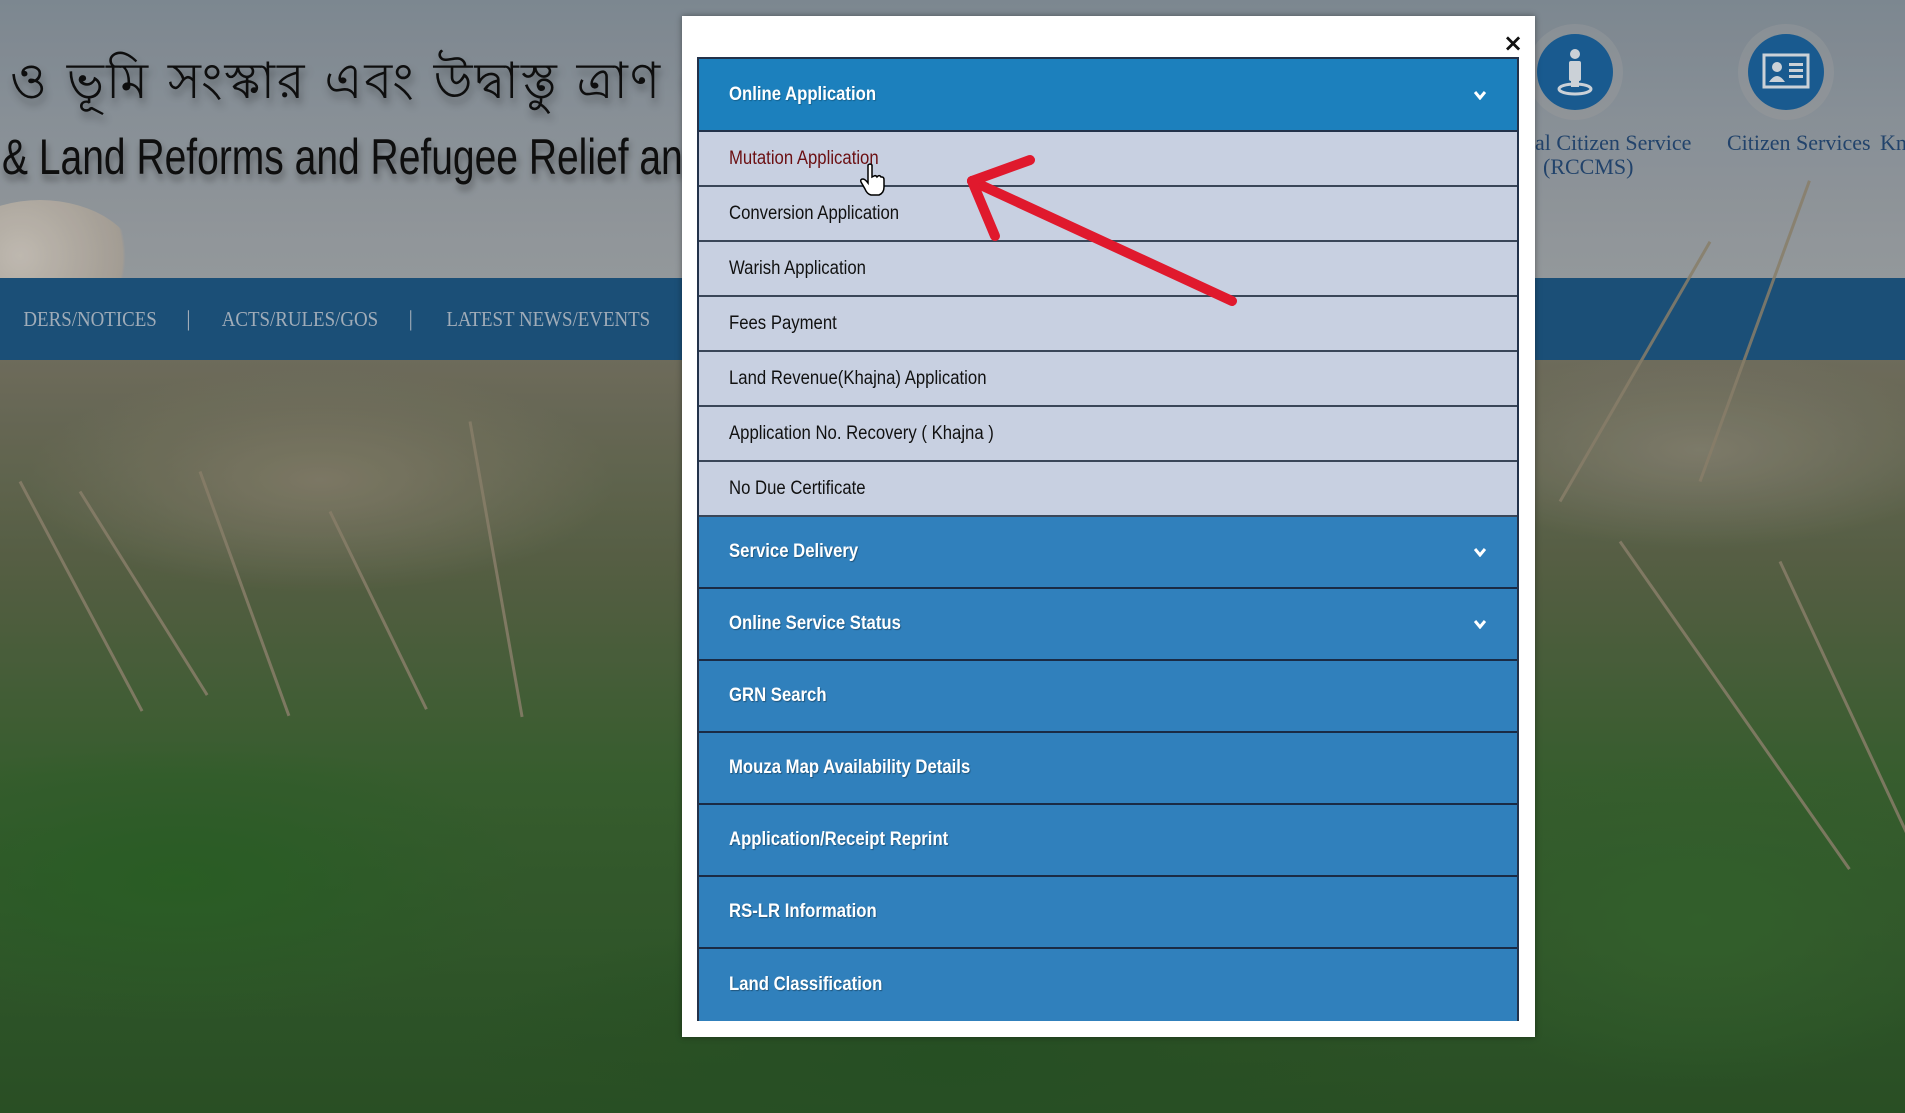 This screenshot has height=1113, width=1905. I want to click on menu-item-application-no-recovery: Application No. Recovery ( Khajna ), so click(1108, 434).